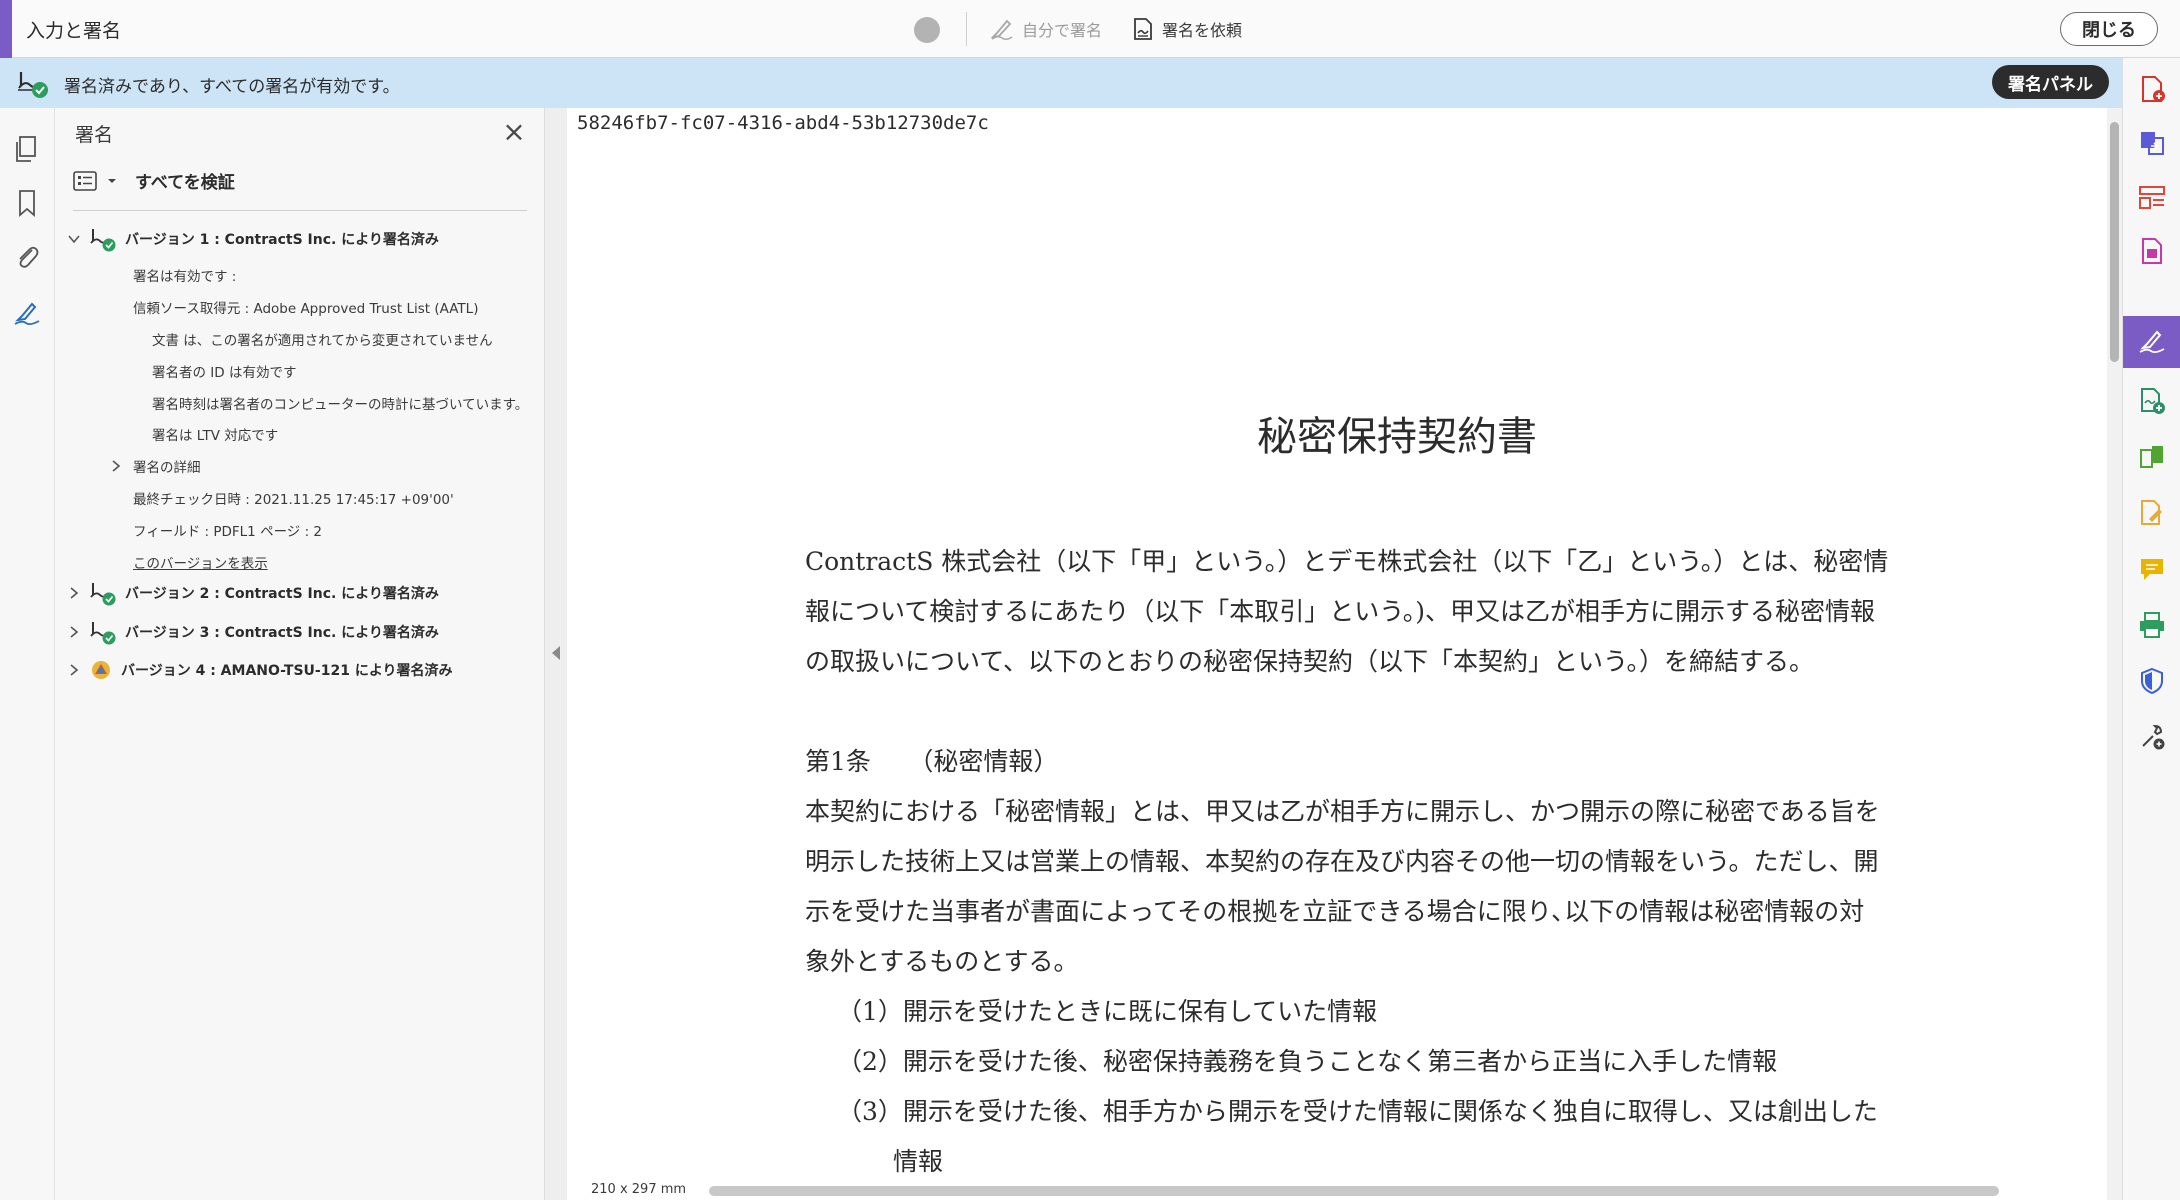 This screenshot has width=2180, height=1200. I want to click on panel-divider, so click(300, 210).